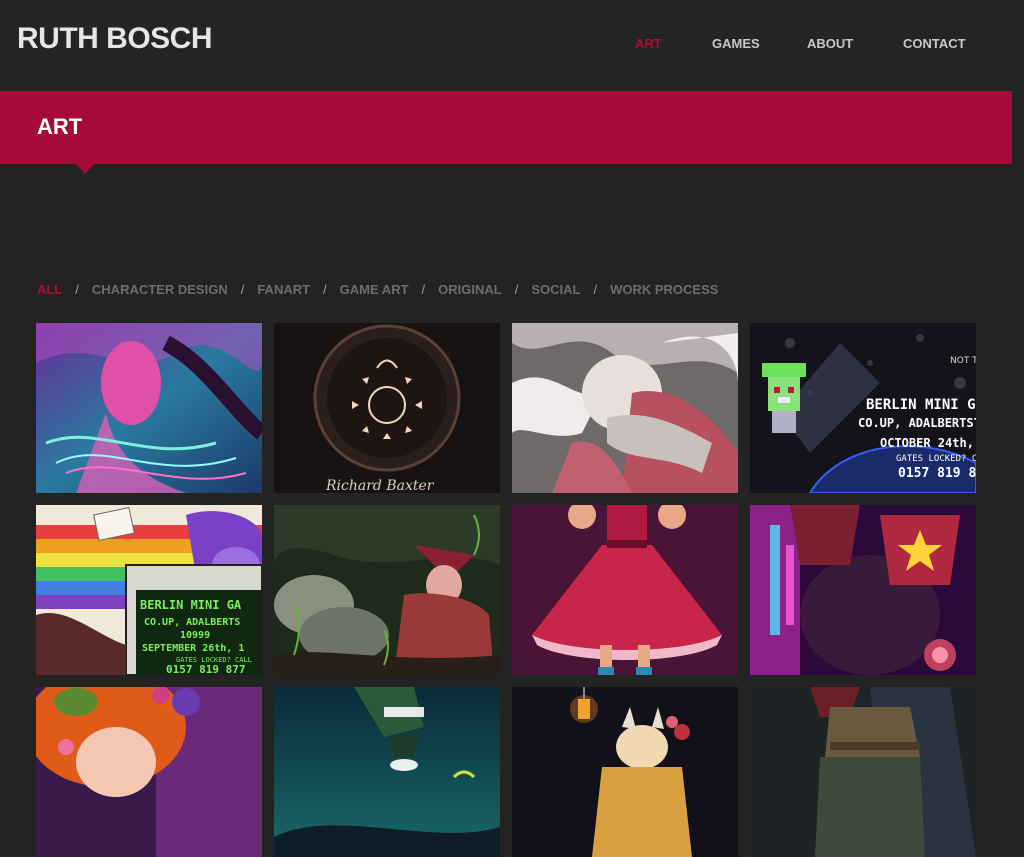 This screenshot has width=1024, height=857. Describe the element at coordinates (555, 289) in the screenshot. I see `filter-social: SOCIAL` at that location.